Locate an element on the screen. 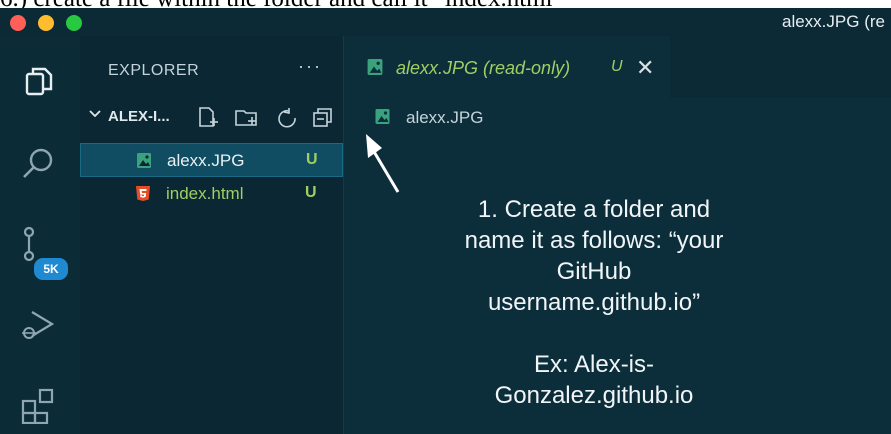  file-name: index.html is located at coordinates (205, 193).